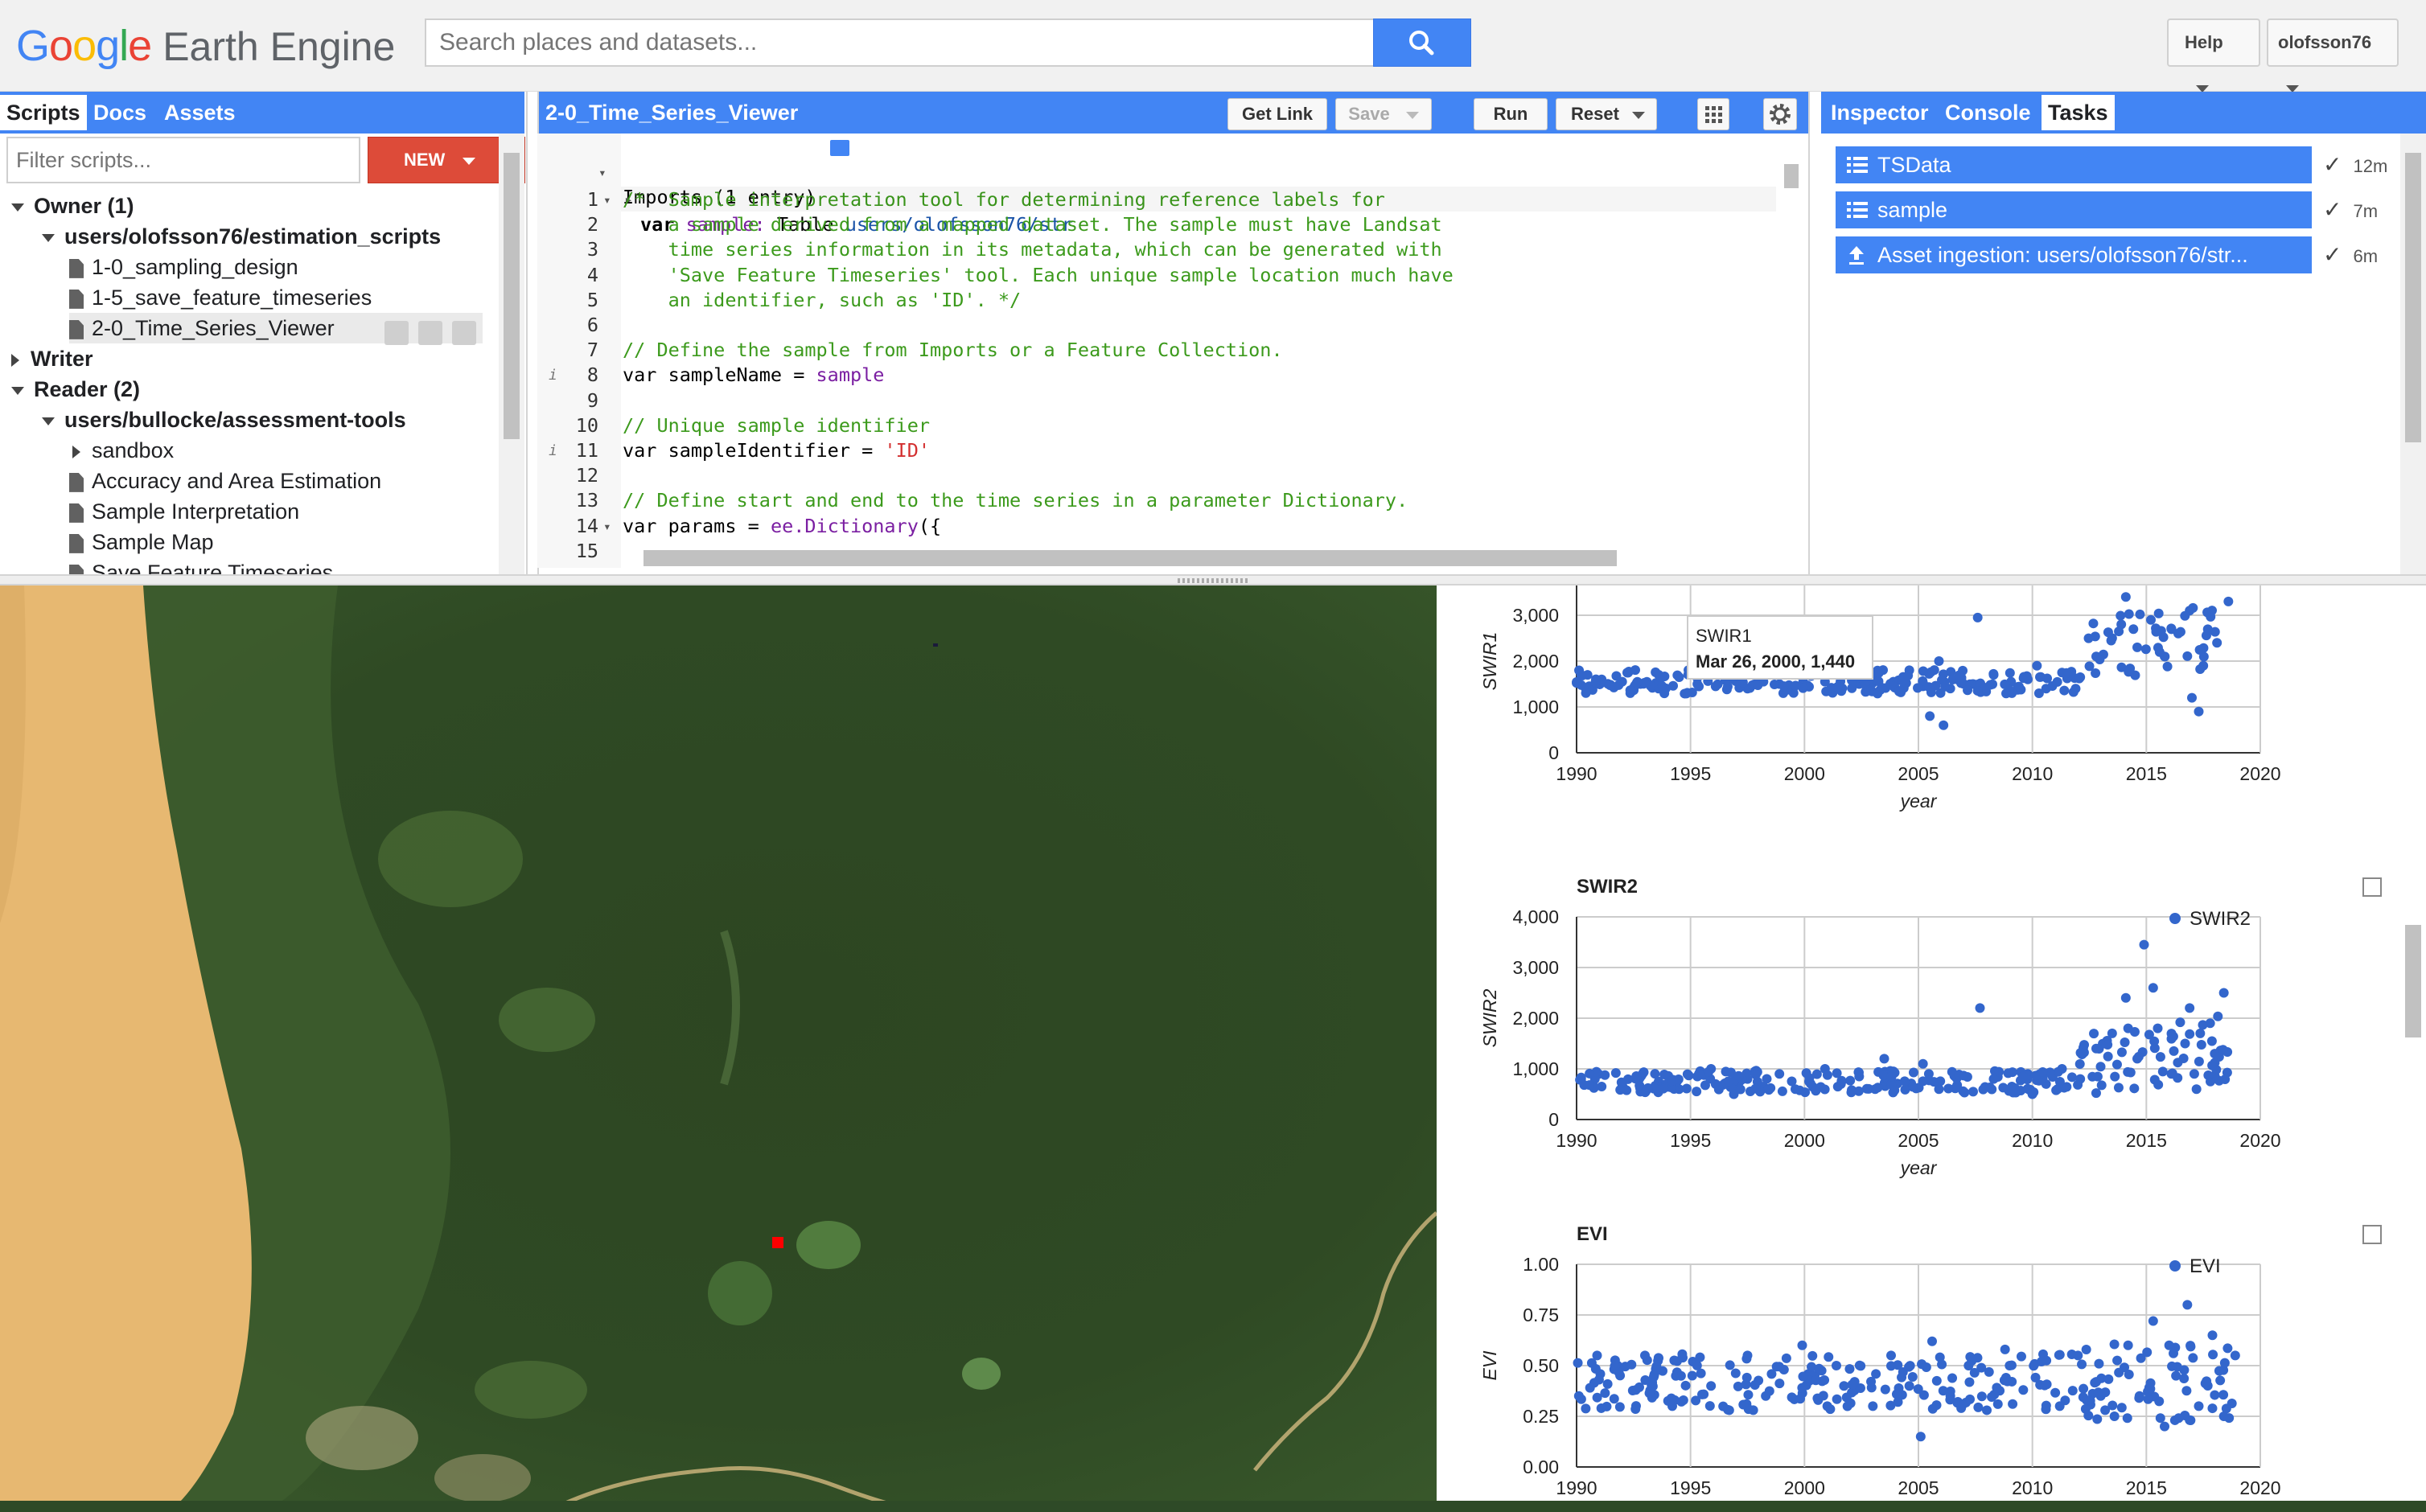 This screenshot has height=1512, width=2426. Describe the element at coordinates (1988, 112) in the screenshot. I see `tab-console: Console` at that location.